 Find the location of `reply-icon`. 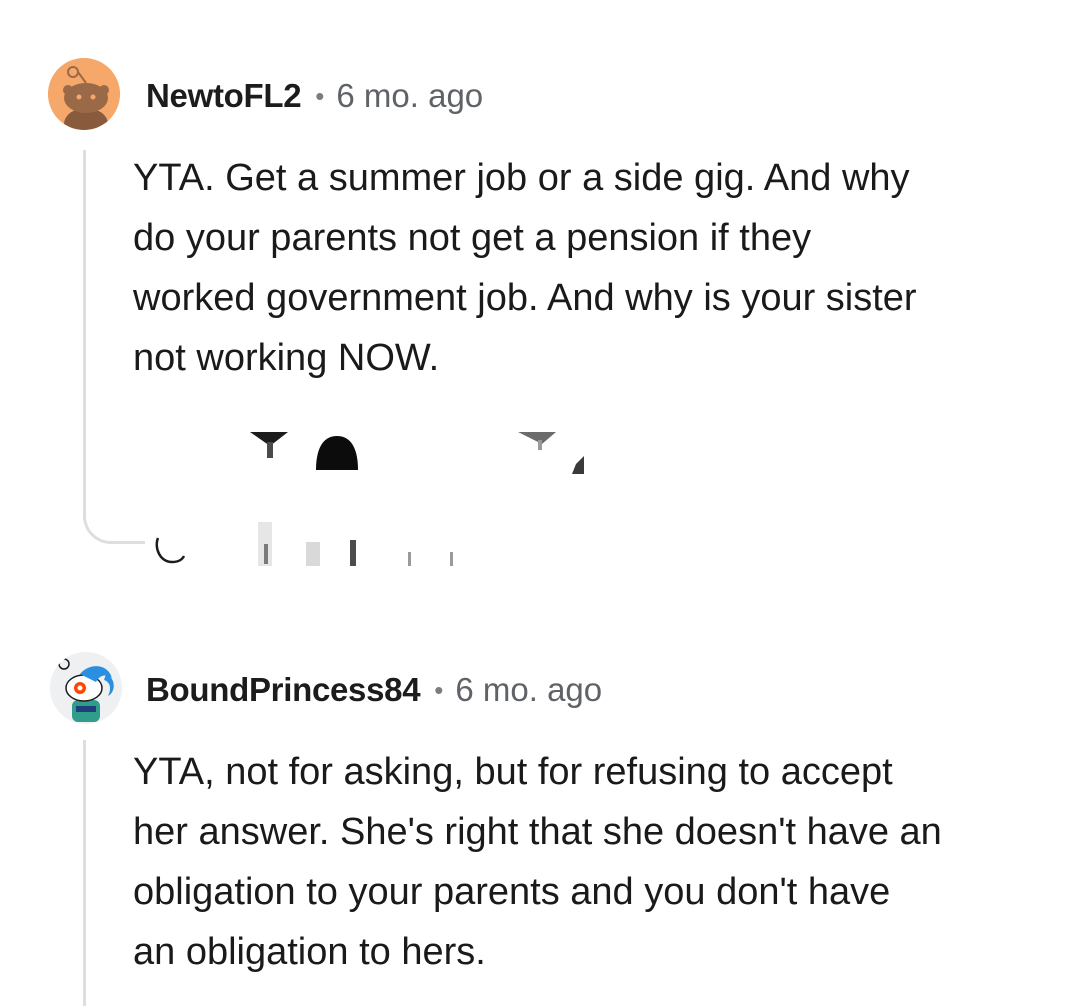

reply-icon is located at coordinates (169, 549).